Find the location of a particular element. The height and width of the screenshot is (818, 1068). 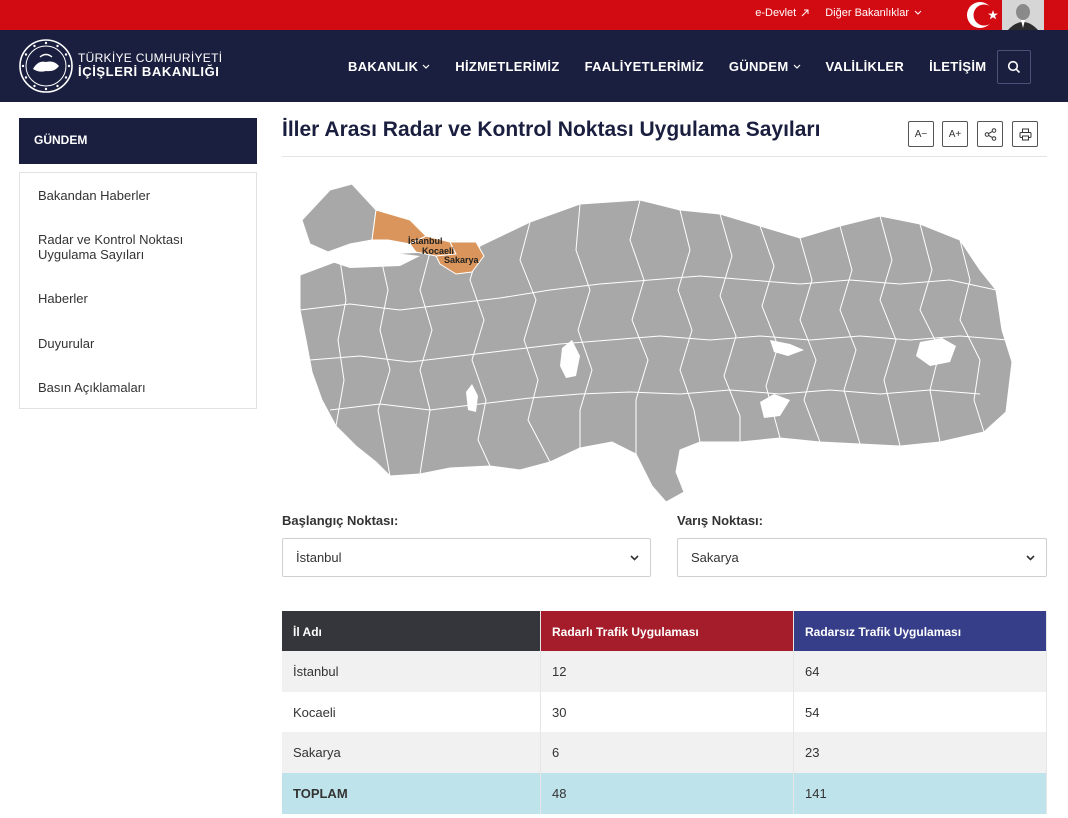

brand-name: TÜRKİYE CUMHURİYETİ İÇİŞLERİ BAKANLIĞI is located at coordinates (150, 65).